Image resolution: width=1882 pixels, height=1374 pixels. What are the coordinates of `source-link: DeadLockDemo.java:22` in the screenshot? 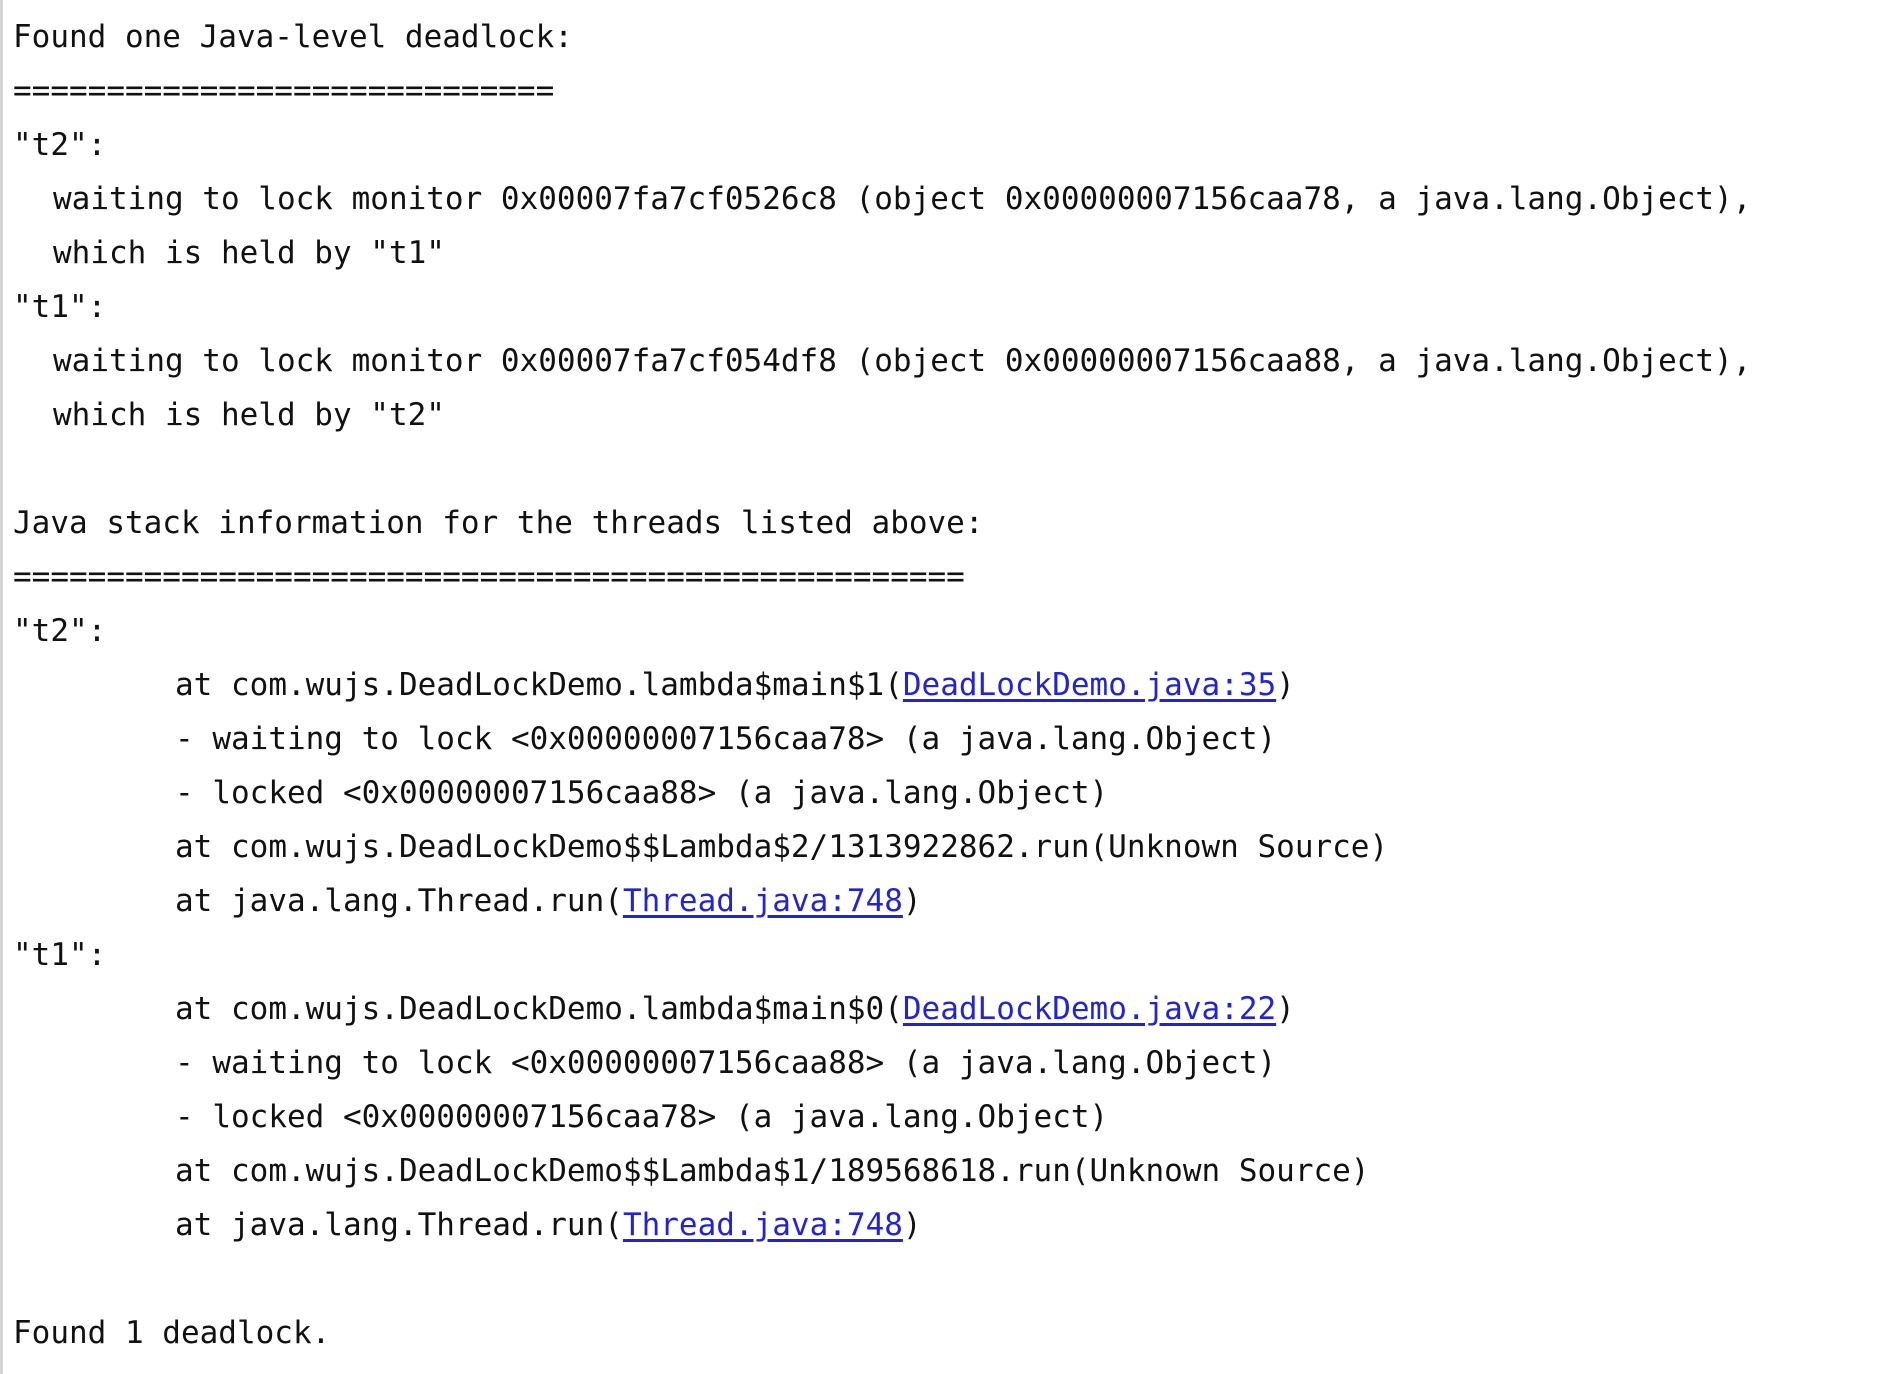 It's located at (1089, 1009).